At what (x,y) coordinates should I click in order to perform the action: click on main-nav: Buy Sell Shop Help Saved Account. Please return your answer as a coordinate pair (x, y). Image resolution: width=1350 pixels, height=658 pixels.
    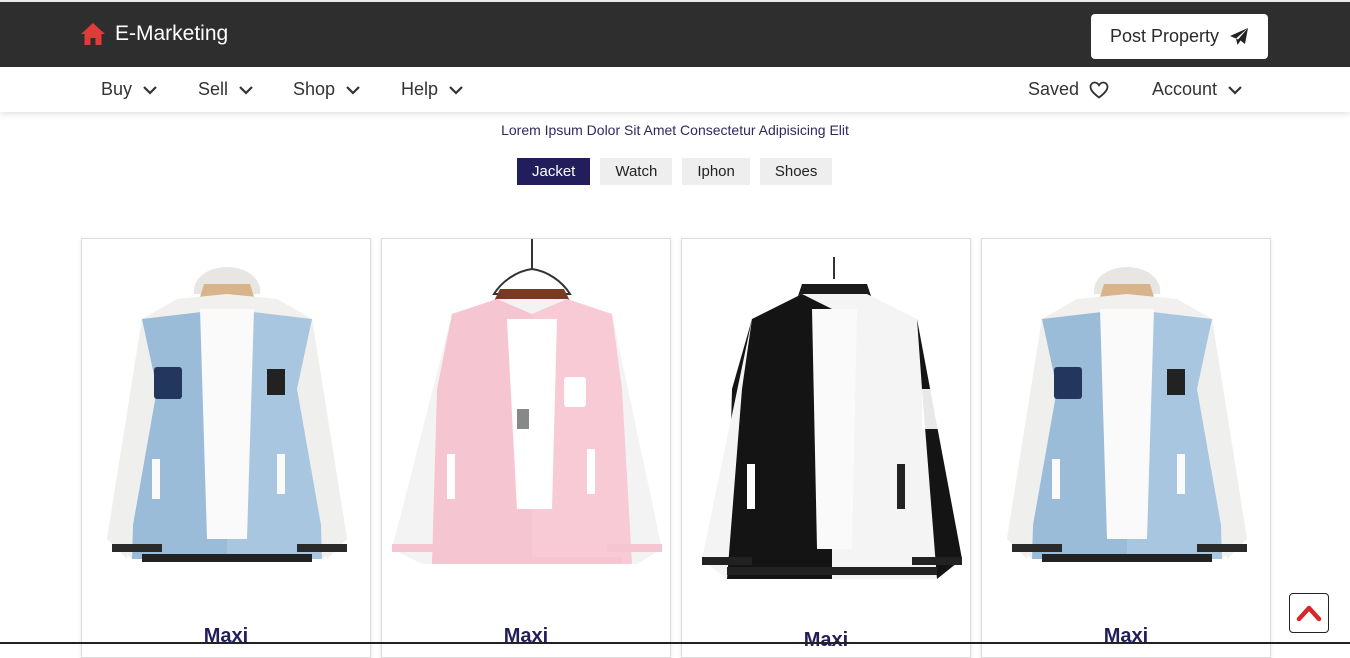
    Looking at the image, I should click on (675, 89).